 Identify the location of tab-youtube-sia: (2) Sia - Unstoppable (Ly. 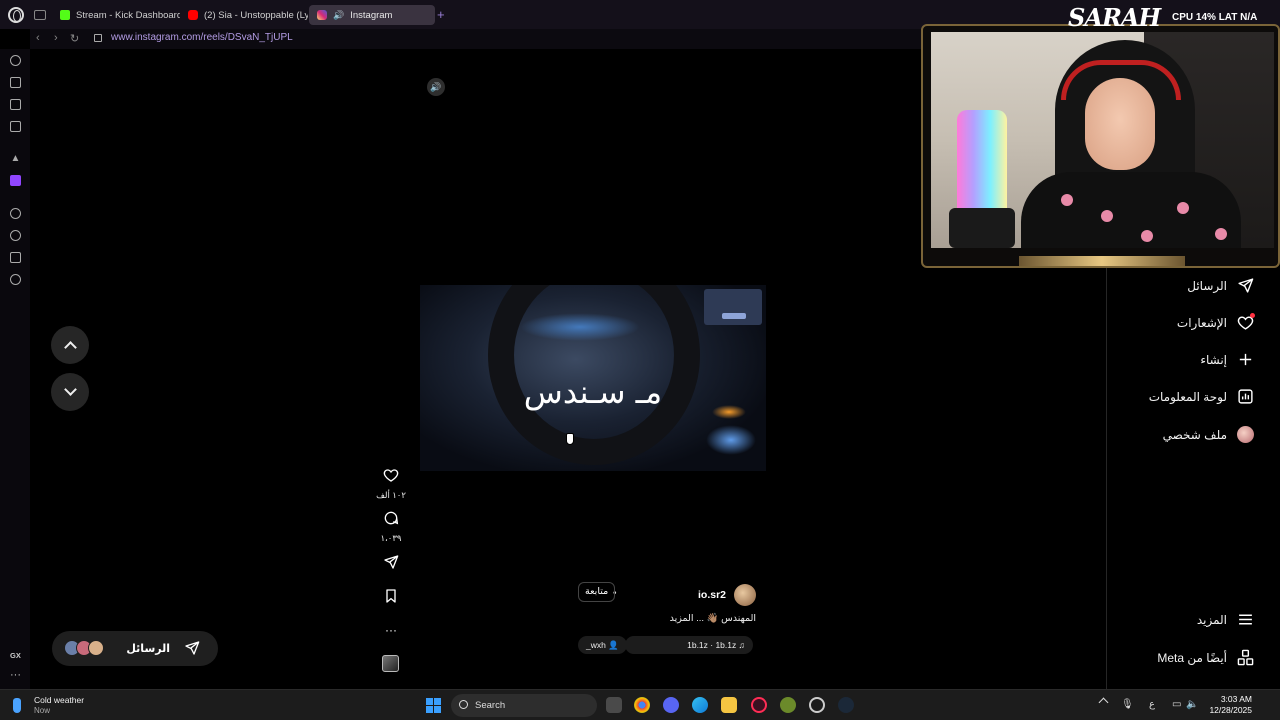
(244, 15).